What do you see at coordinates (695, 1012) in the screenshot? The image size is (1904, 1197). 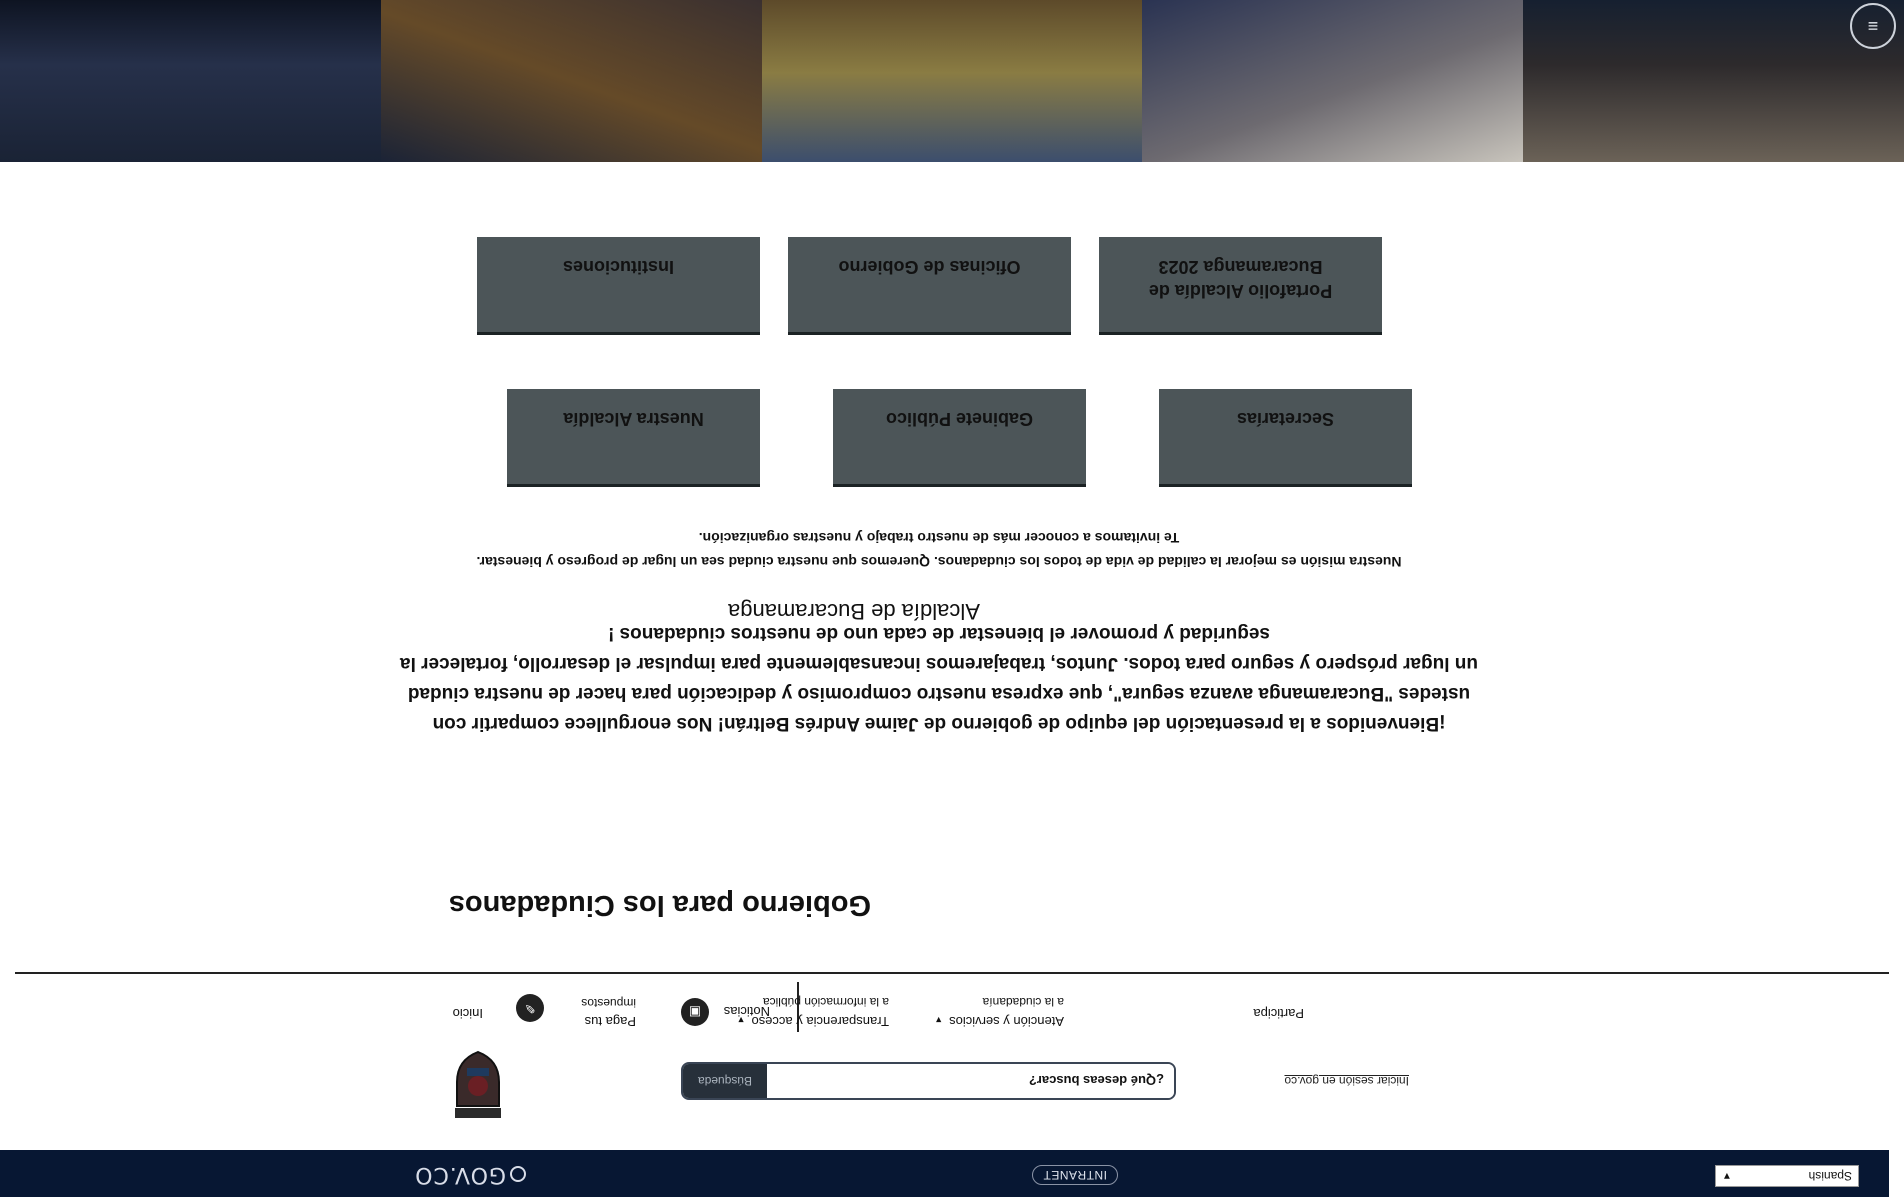 I see `news-icon: ▣` at bounding box center [695, 1012].